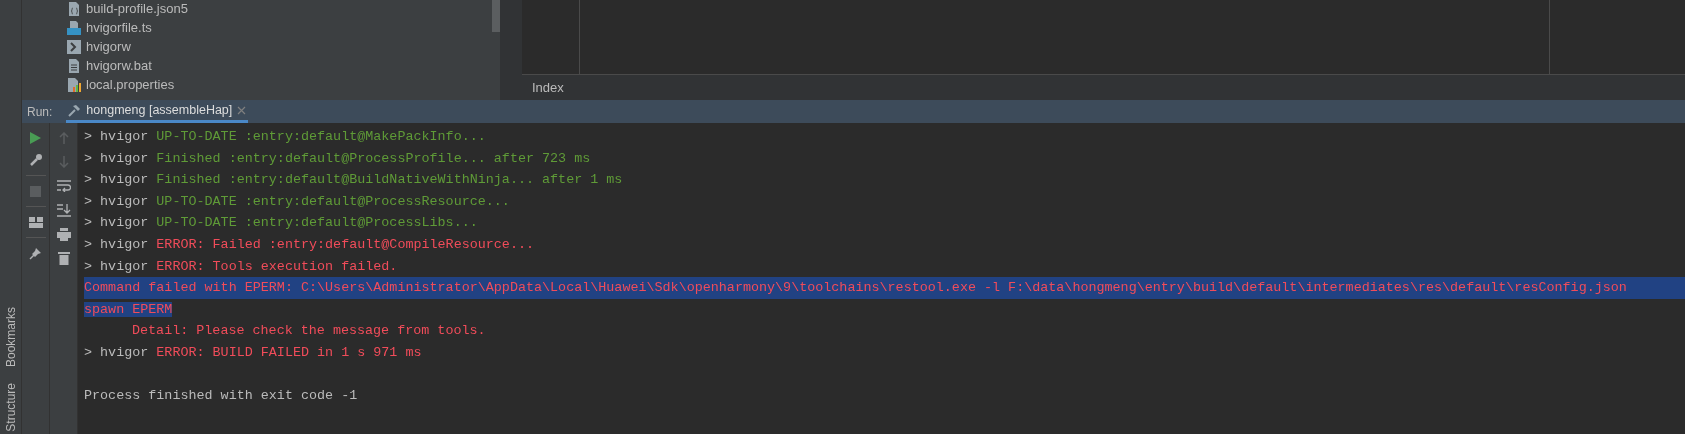 The width and height of the screenshot is (1685, 434). Describe the element at coordinates (75, 110) in the screenshot. I see `hammer-icon` at that location.